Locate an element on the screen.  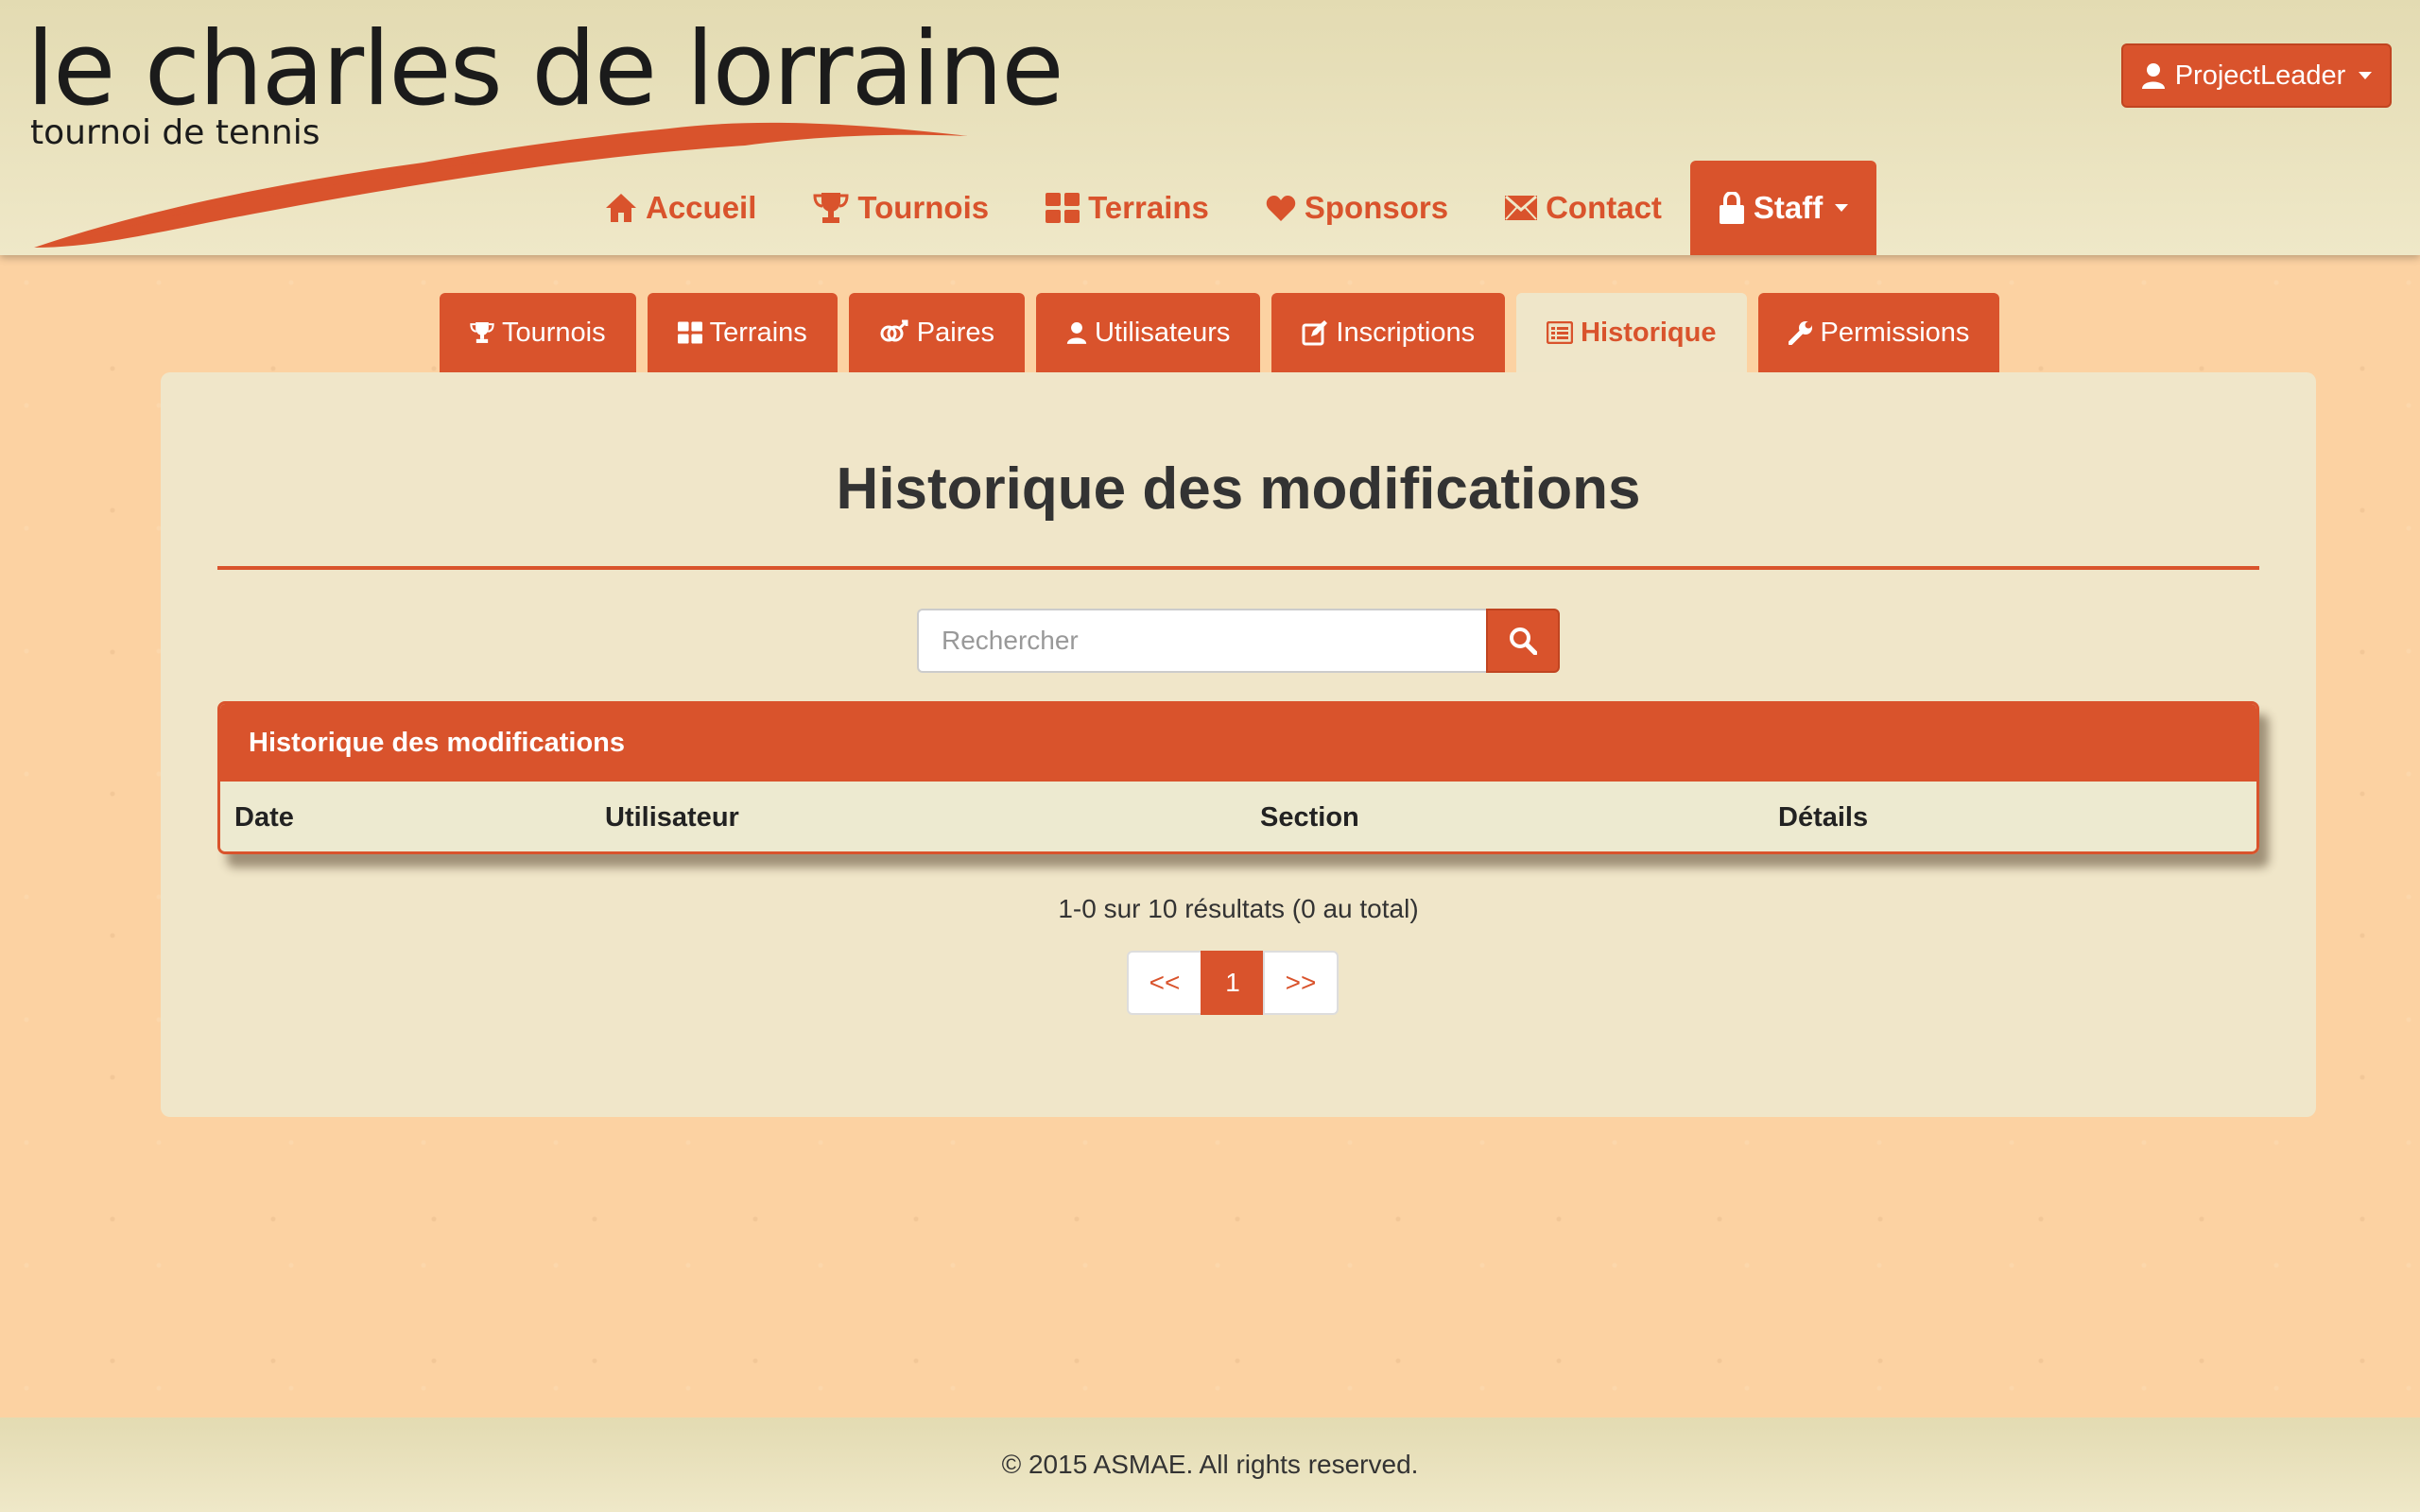
logo-title: le charles de lorraine is located at coordinates (545, 69).